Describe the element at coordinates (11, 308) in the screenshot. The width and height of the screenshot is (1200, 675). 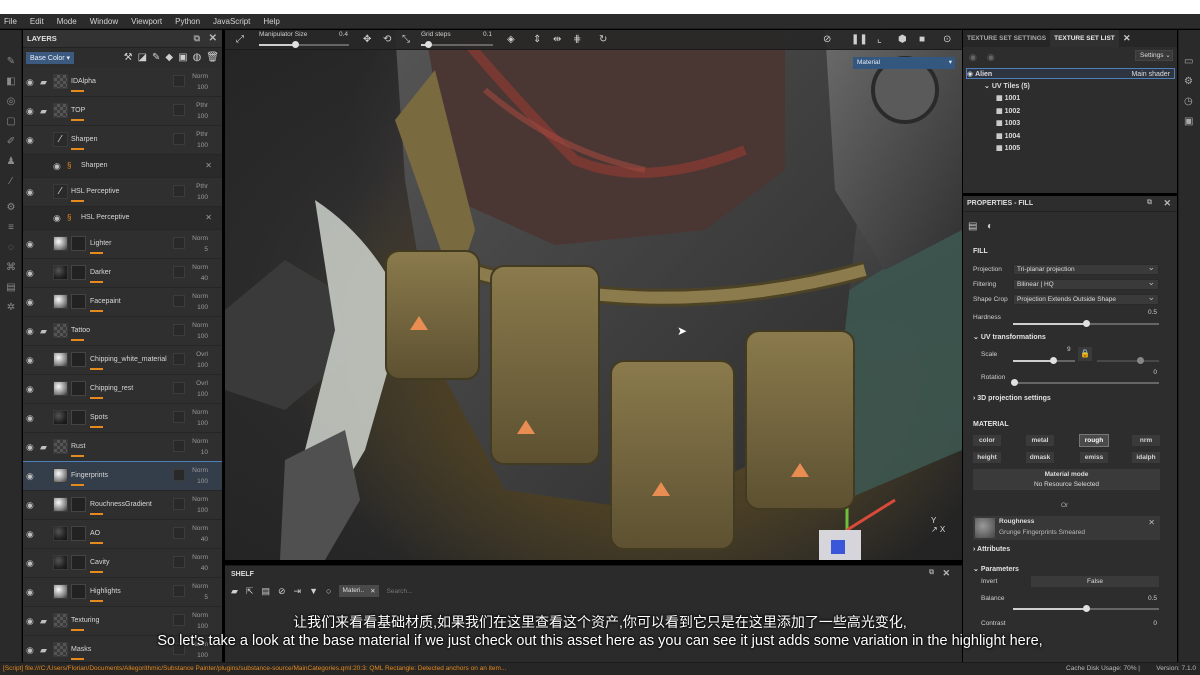
I see `cog-icon: ✲` at that location.